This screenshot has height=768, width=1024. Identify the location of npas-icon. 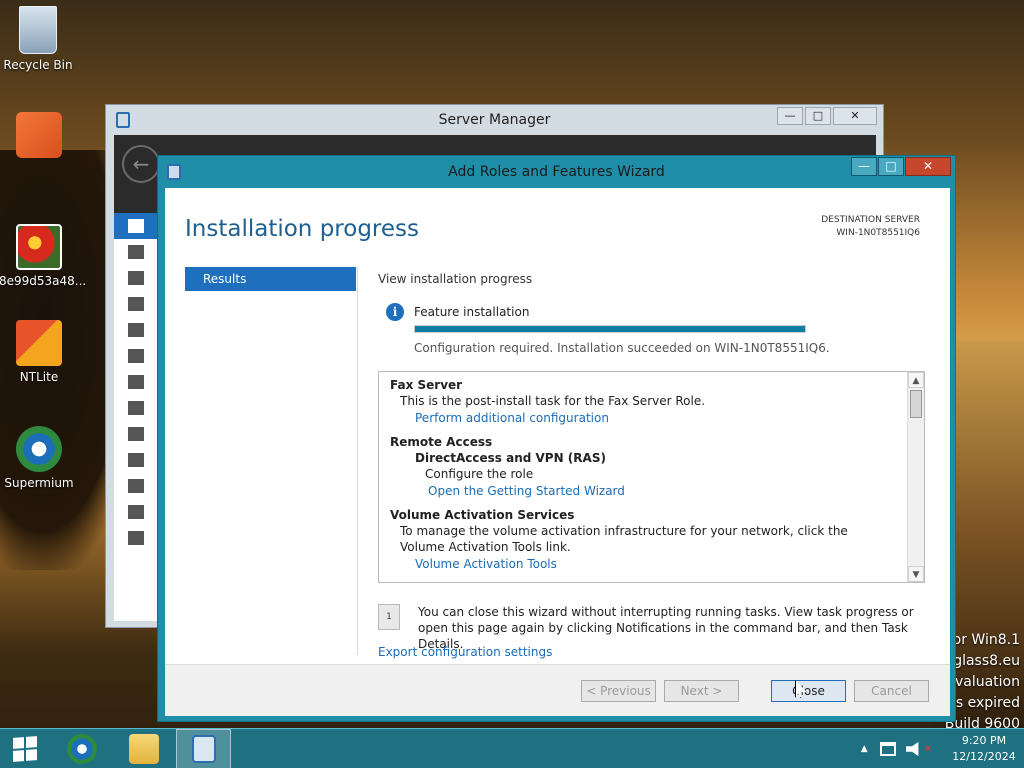
(136, 408).